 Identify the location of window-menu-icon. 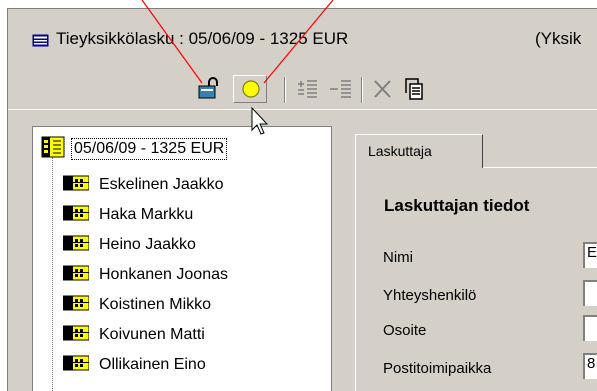
(40, 40).